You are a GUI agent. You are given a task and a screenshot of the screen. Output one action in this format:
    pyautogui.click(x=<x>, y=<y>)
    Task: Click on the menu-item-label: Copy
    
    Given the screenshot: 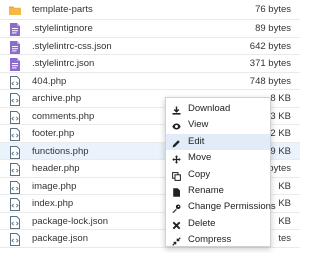 What is the action you would take?
    pyautogui.click(x=199, y=174)
    